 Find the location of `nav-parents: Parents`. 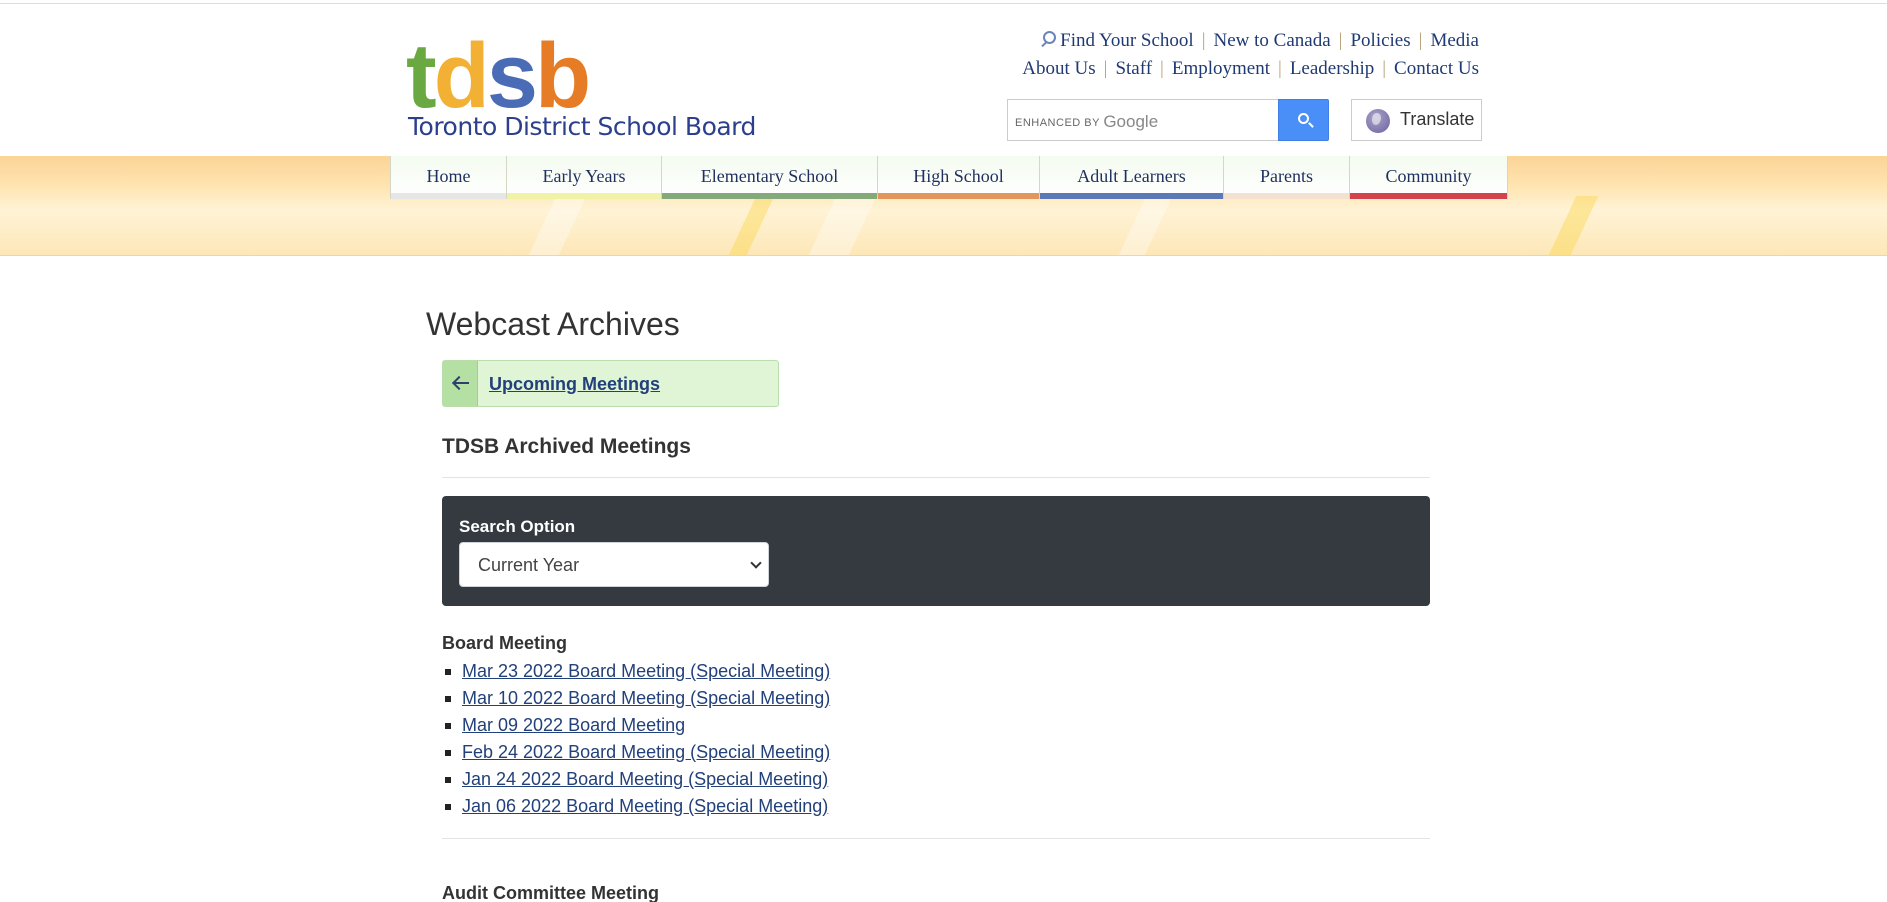

nav-parents: Parents is located at coordinates (1286, 177).